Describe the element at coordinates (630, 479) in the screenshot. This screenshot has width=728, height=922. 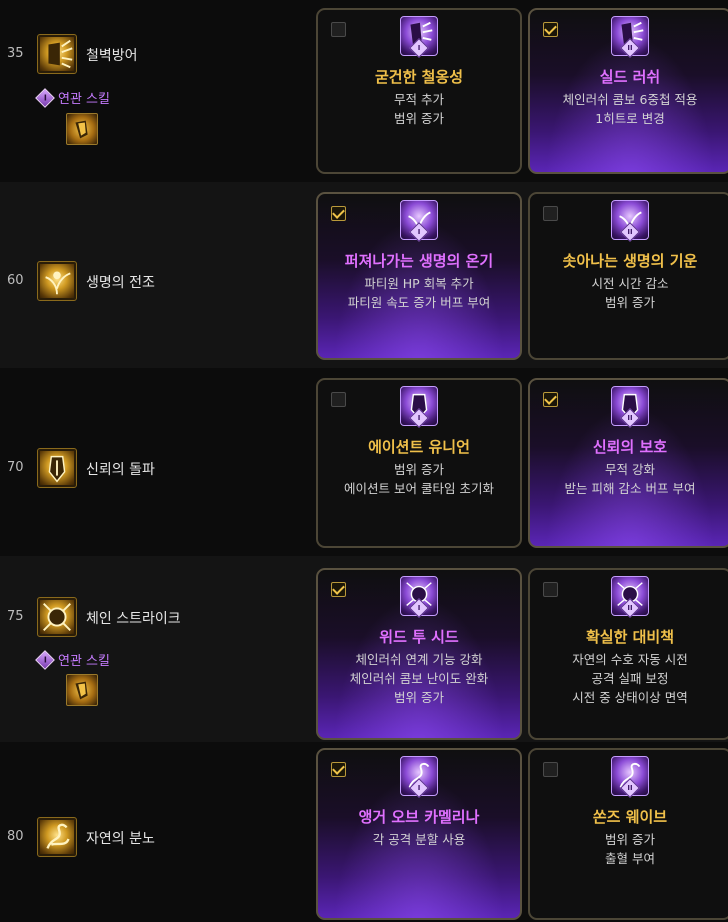
I see `option-desc: 무적 강화 받는 피해 감소 버프 부여` at that location.